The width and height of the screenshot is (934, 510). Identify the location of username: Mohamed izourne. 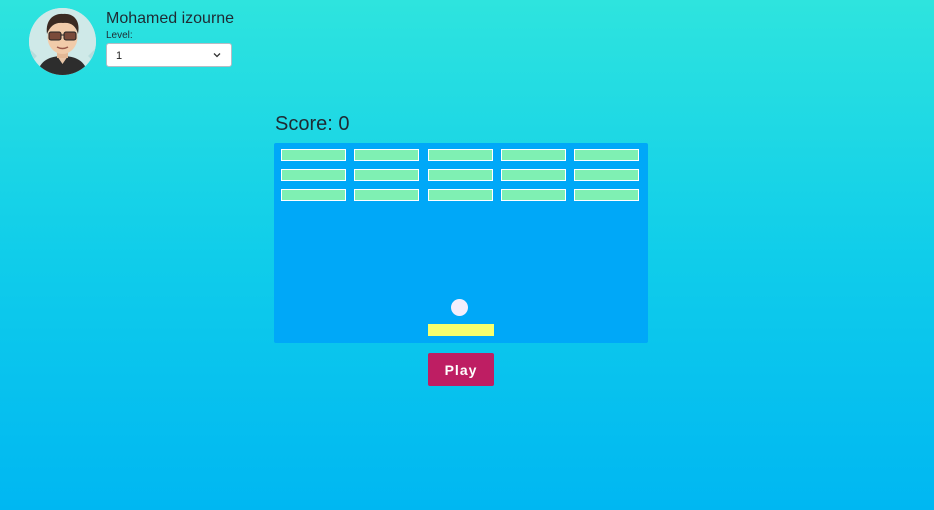
(170, 18).